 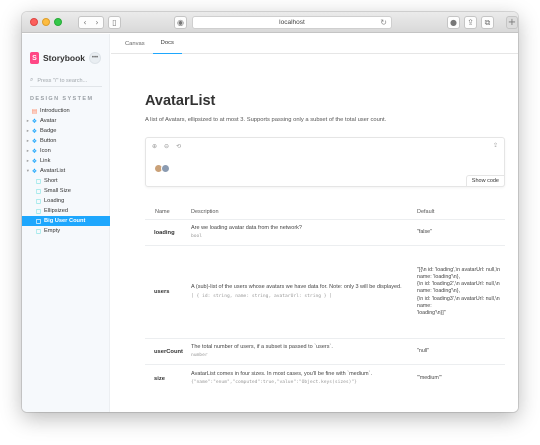 What do you see at coordinates (66, 121) in the screenshot?
I see `sidebar-item: ▸ ❖ Avatar` at bounding box center [66, 121].